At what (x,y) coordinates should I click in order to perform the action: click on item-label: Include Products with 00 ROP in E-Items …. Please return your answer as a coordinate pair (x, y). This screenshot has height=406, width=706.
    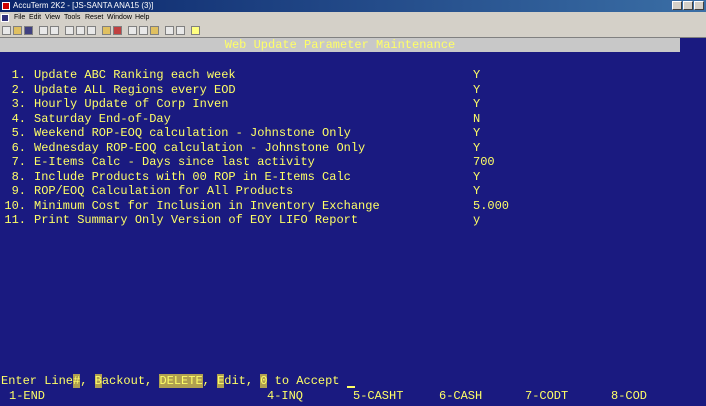
    Looking at the image, I should click on (192, 176).